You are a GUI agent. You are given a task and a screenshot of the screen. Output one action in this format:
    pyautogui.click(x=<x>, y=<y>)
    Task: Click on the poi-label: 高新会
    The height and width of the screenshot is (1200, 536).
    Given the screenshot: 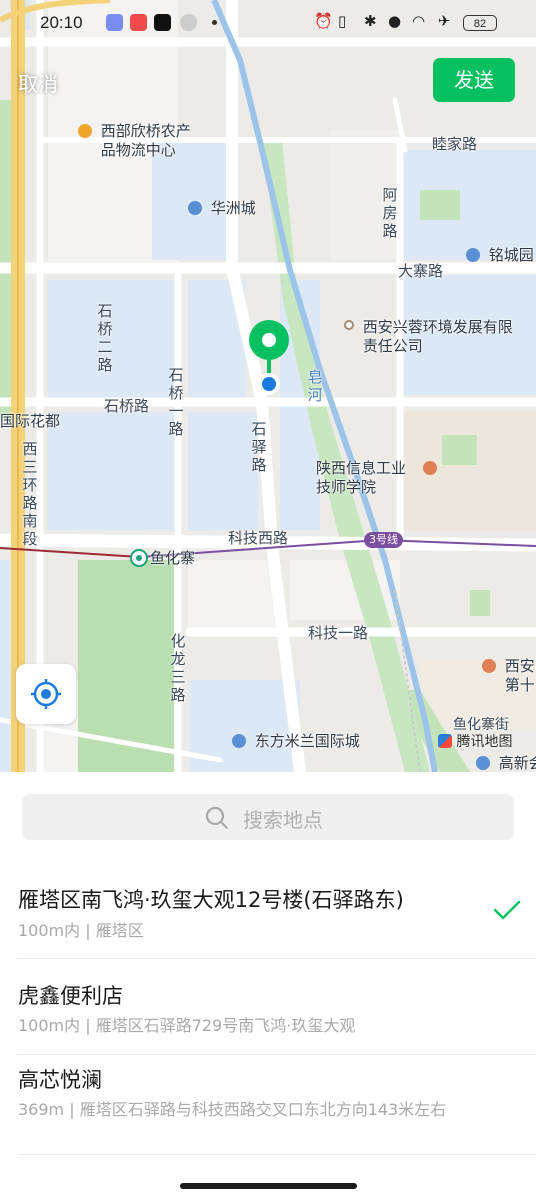 What is the action you would take?
    pyautogui.click(x=517, y=763)
    